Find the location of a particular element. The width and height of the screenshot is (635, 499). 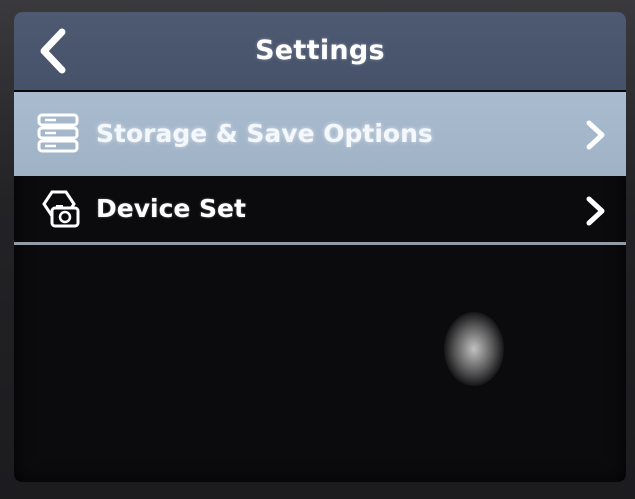

page-title: Settings is located at coordinates (320, 50).